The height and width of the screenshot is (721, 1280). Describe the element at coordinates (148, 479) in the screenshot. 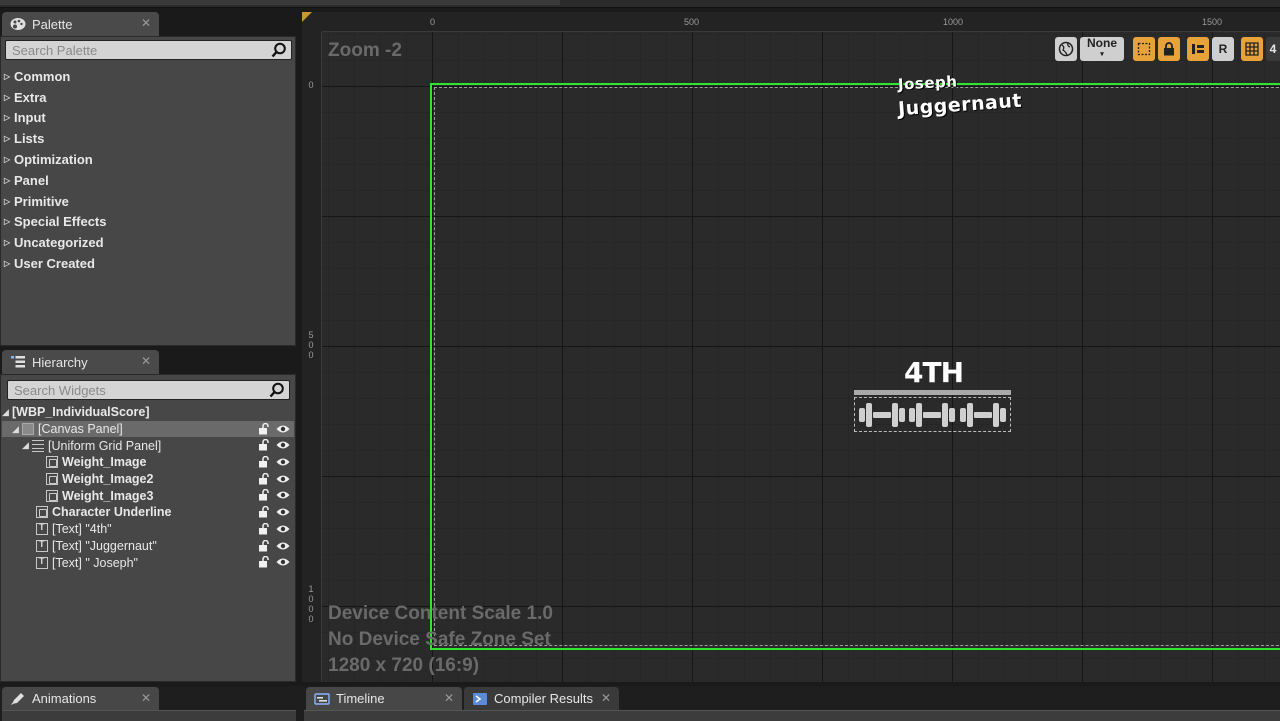

I see `tree-row-weight-image2: Weight_Image2` at that location.